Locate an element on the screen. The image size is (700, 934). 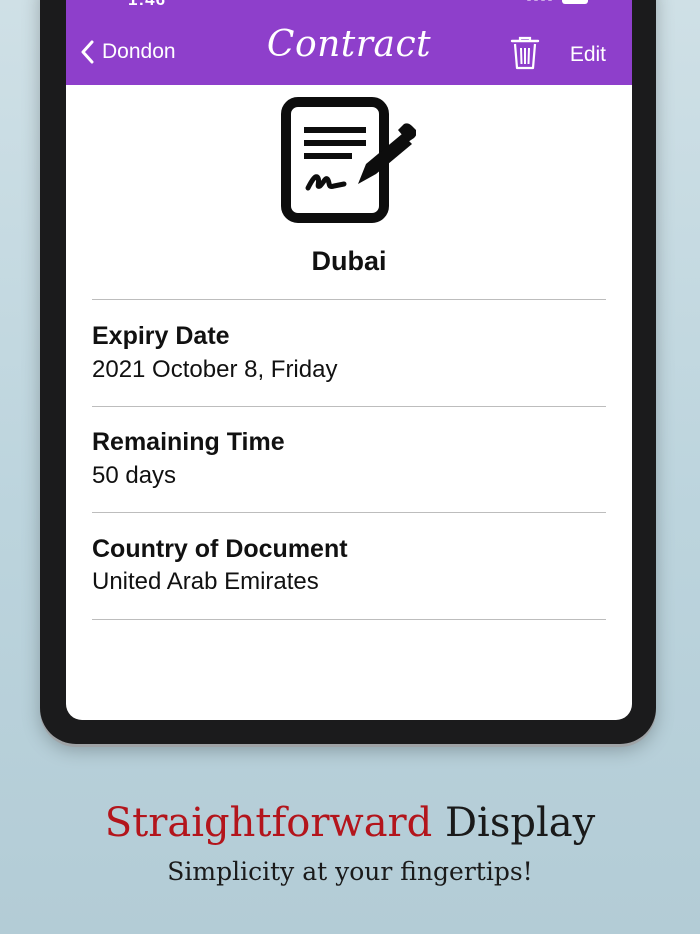
delete-button is located at coordinates (525, 55).